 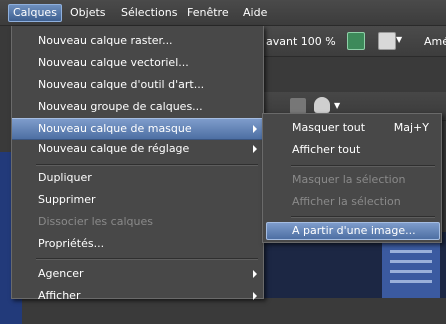 What do you see at coordinates (137, 178) in the screenshot?
I see `duplicate-item: Dupliquer` at bounding box center [137, 178].